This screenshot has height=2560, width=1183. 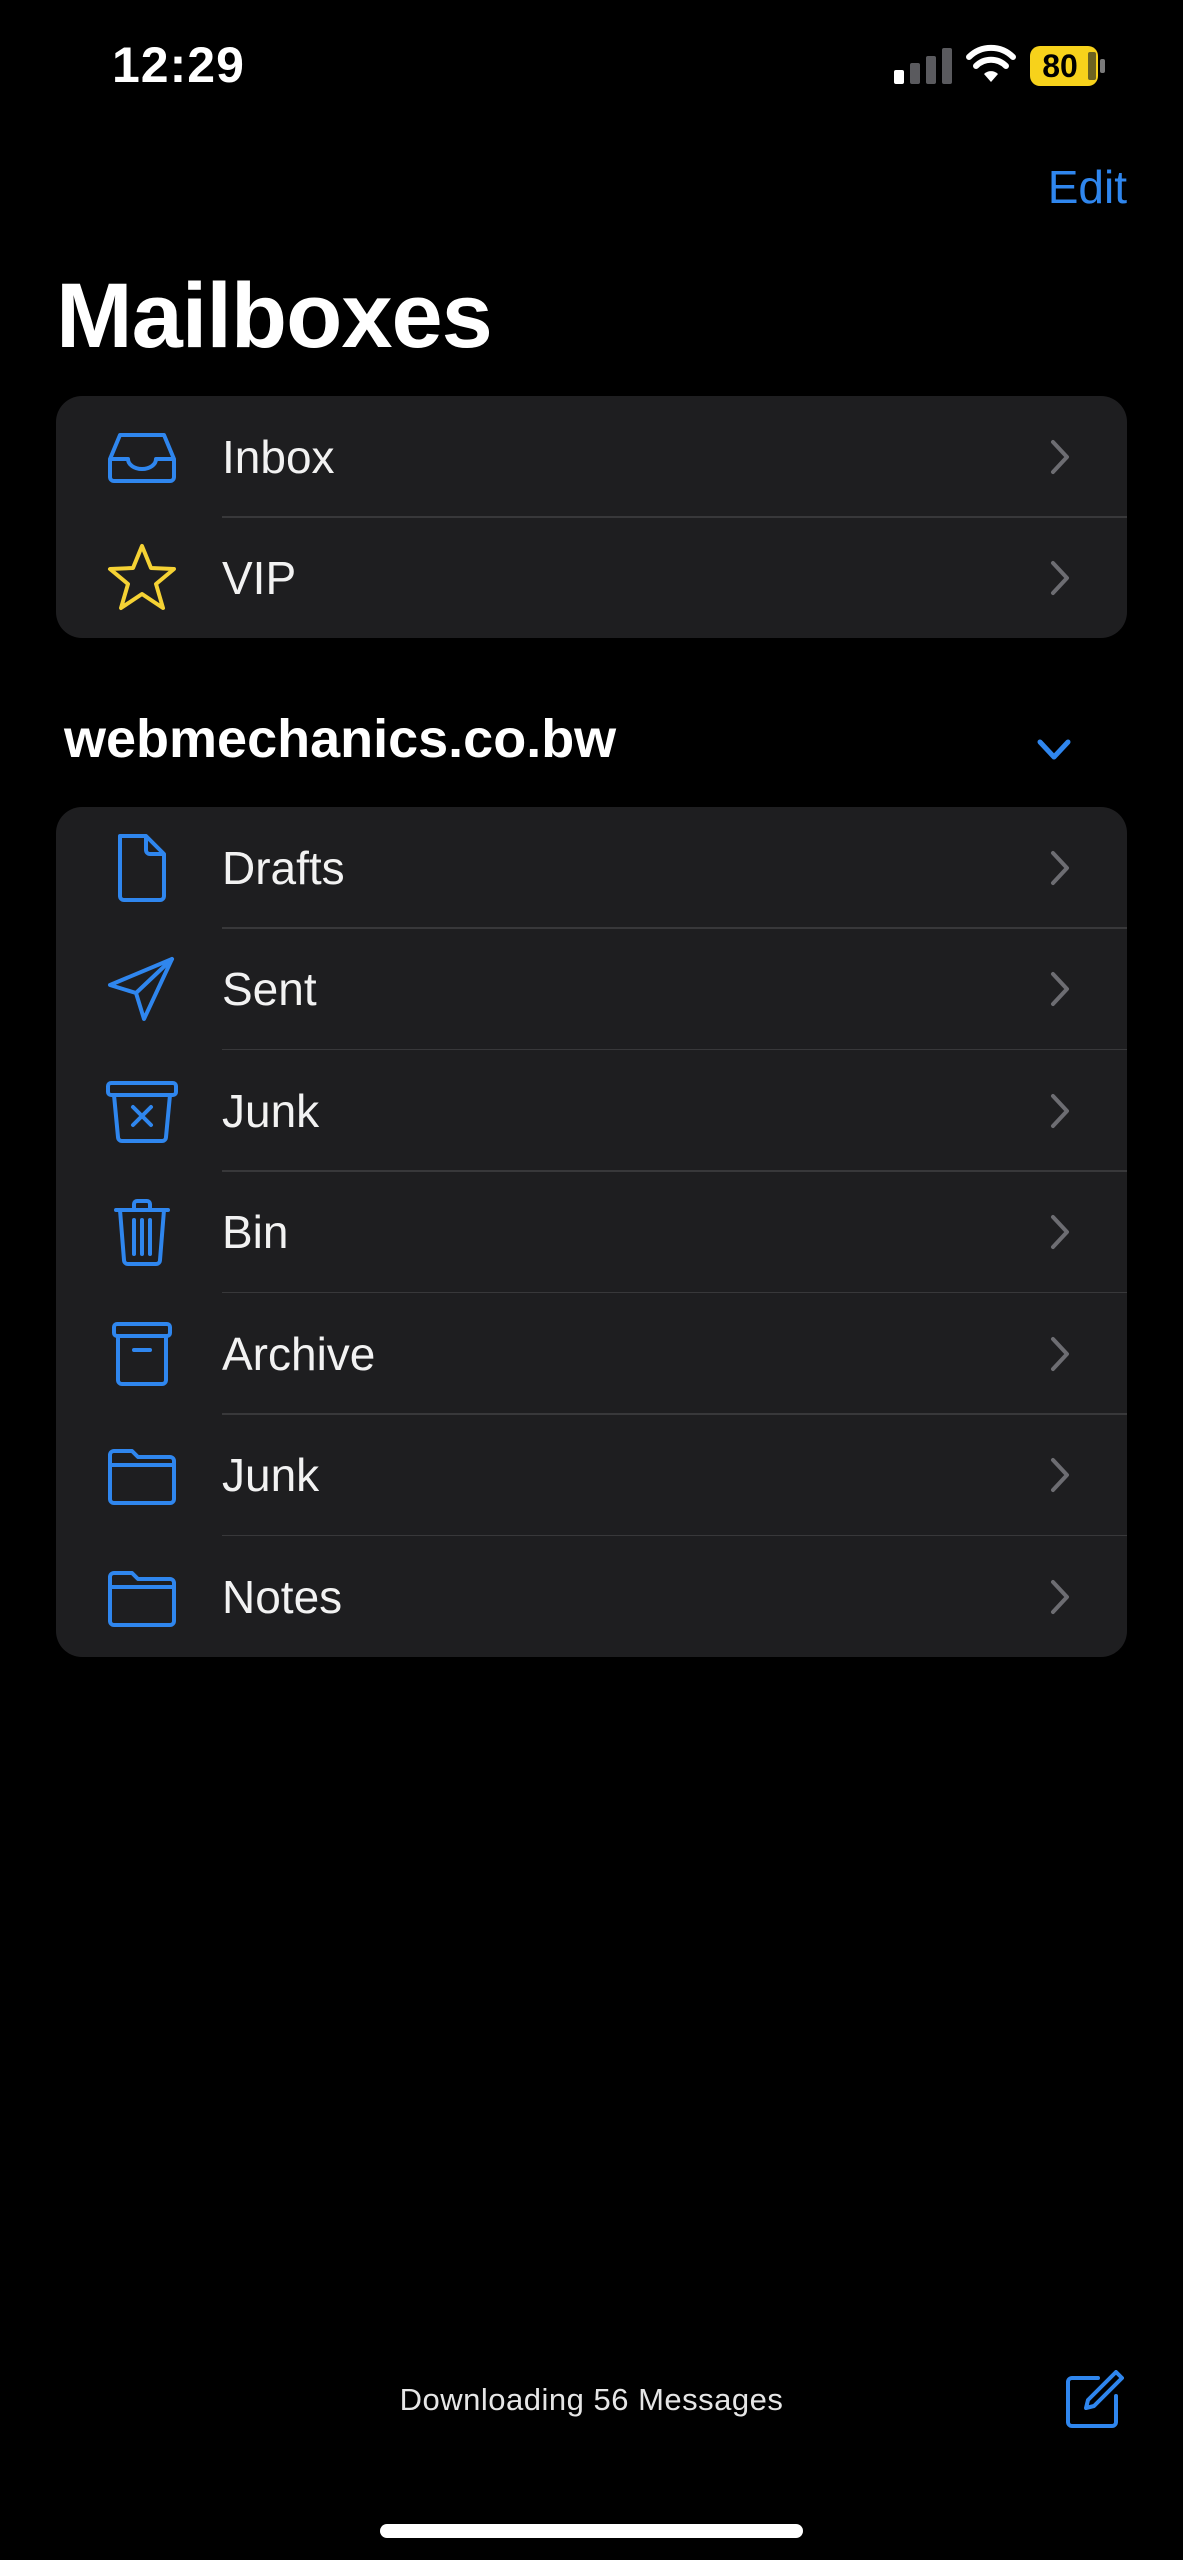 What do you see at coordinates (340, 739) in the screenshot?
I see `account-section-header: webmechanics.co.bw` at bounding box center [340, 739].